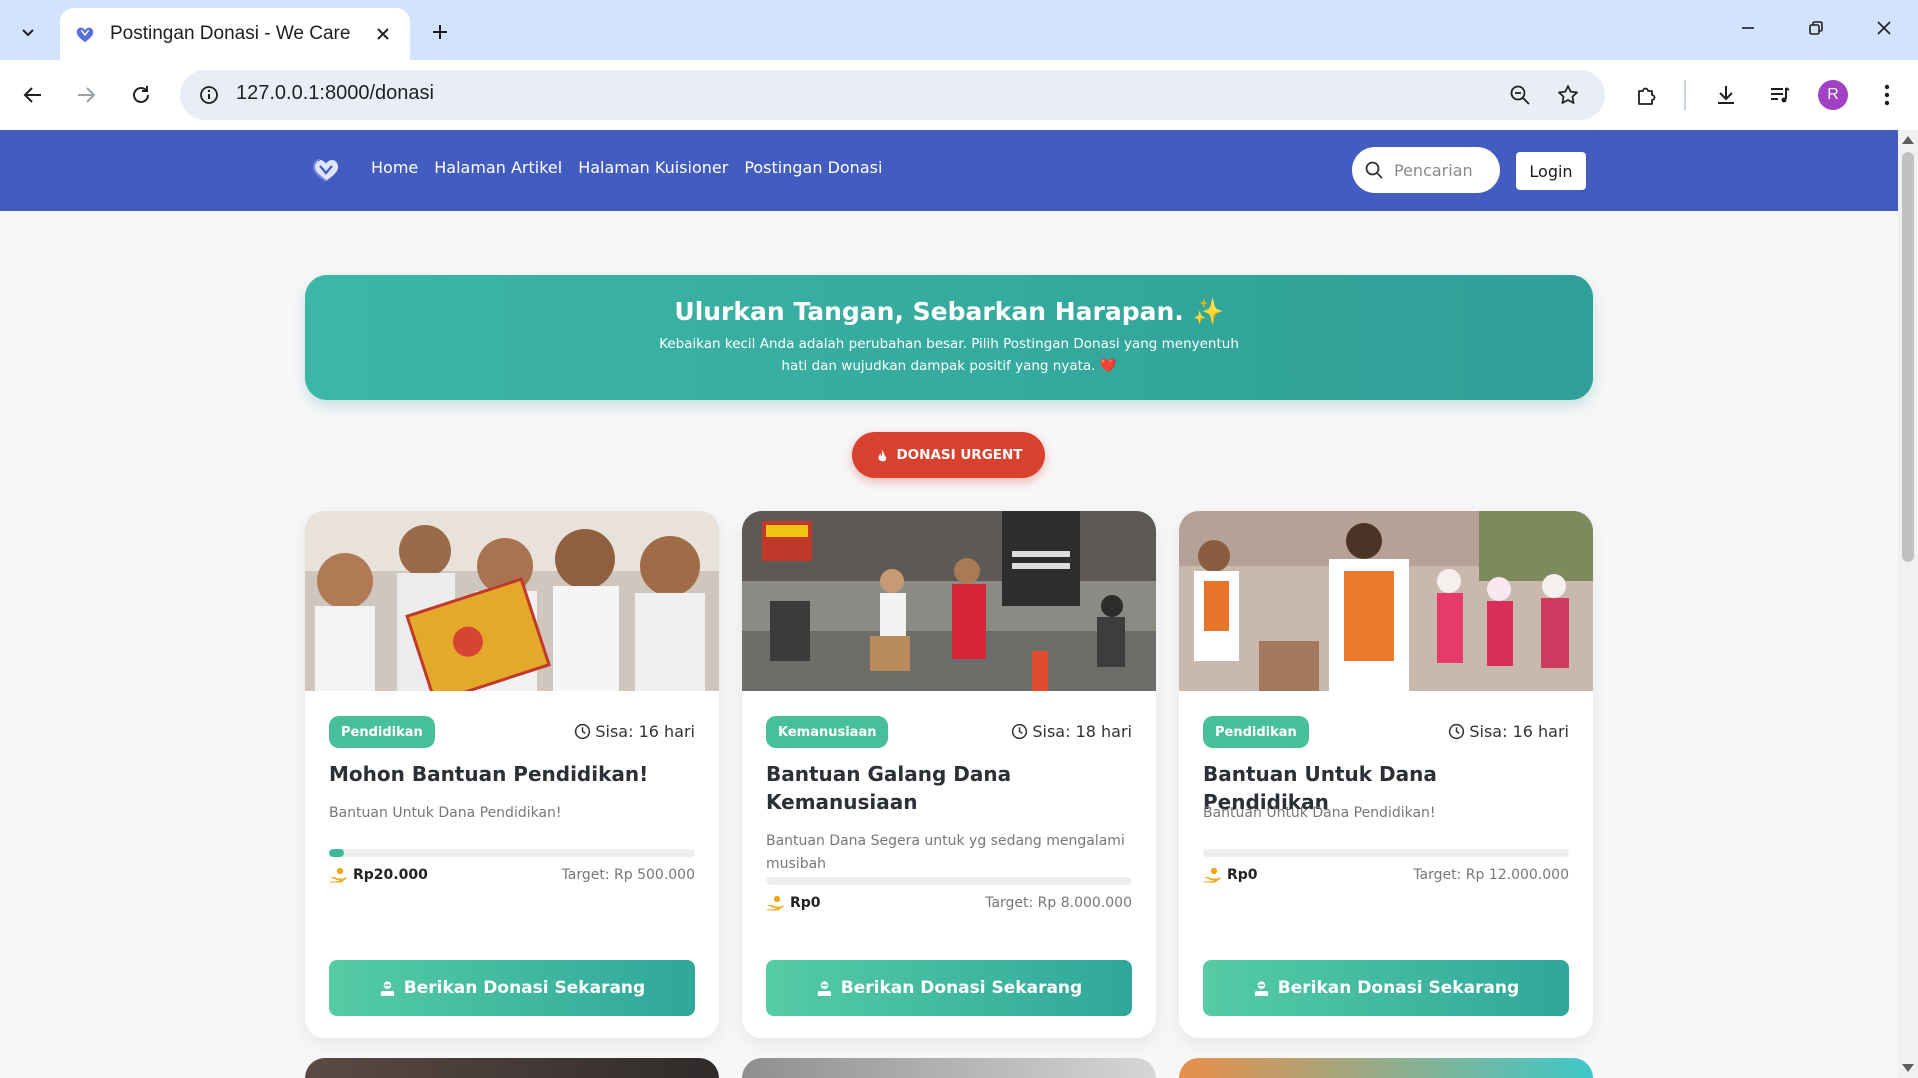  I want to click on forward-button, so click(86, 95).